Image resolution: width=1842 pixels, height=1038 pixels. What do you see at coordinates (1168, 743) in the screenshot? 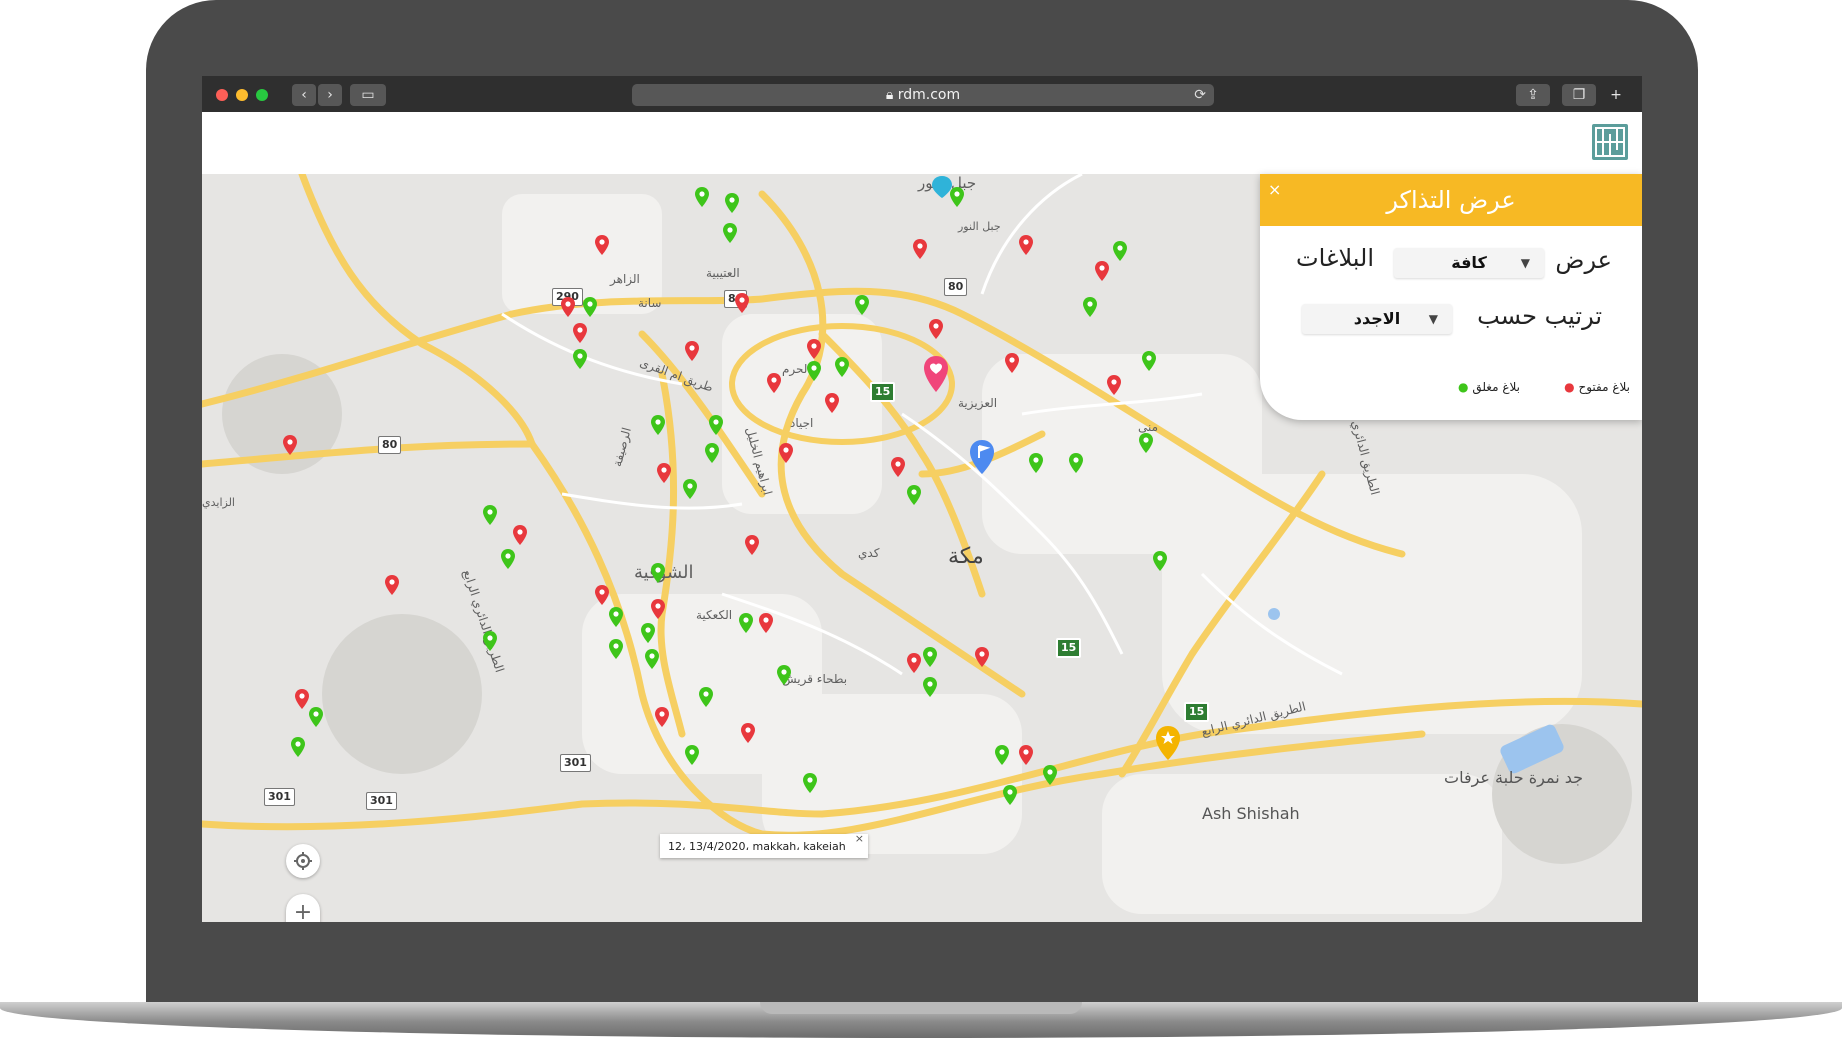
I see `star-marker-icon` at bounding box center [1168, 743].